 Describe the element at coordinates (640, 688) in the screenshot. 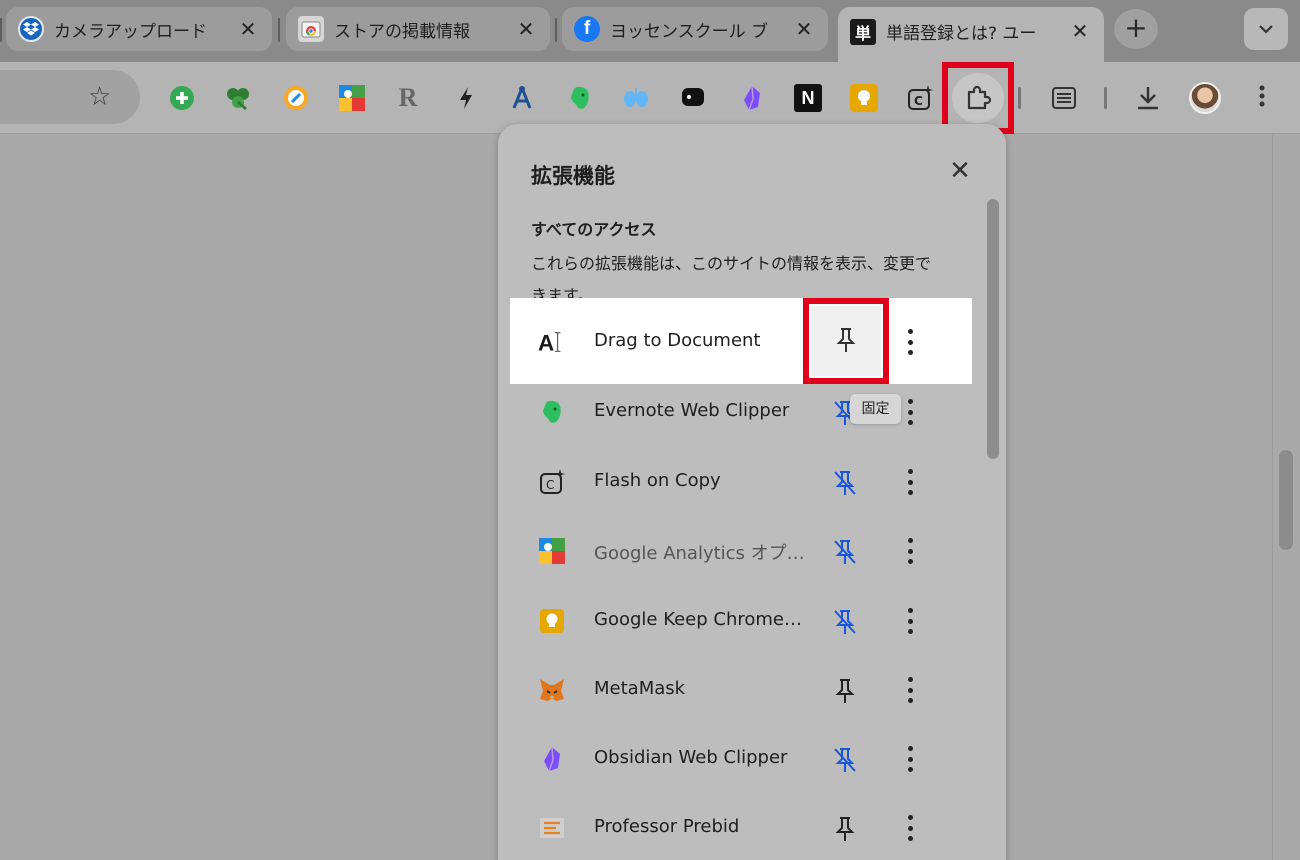

I see `extension-name: MetaMask` at that location.